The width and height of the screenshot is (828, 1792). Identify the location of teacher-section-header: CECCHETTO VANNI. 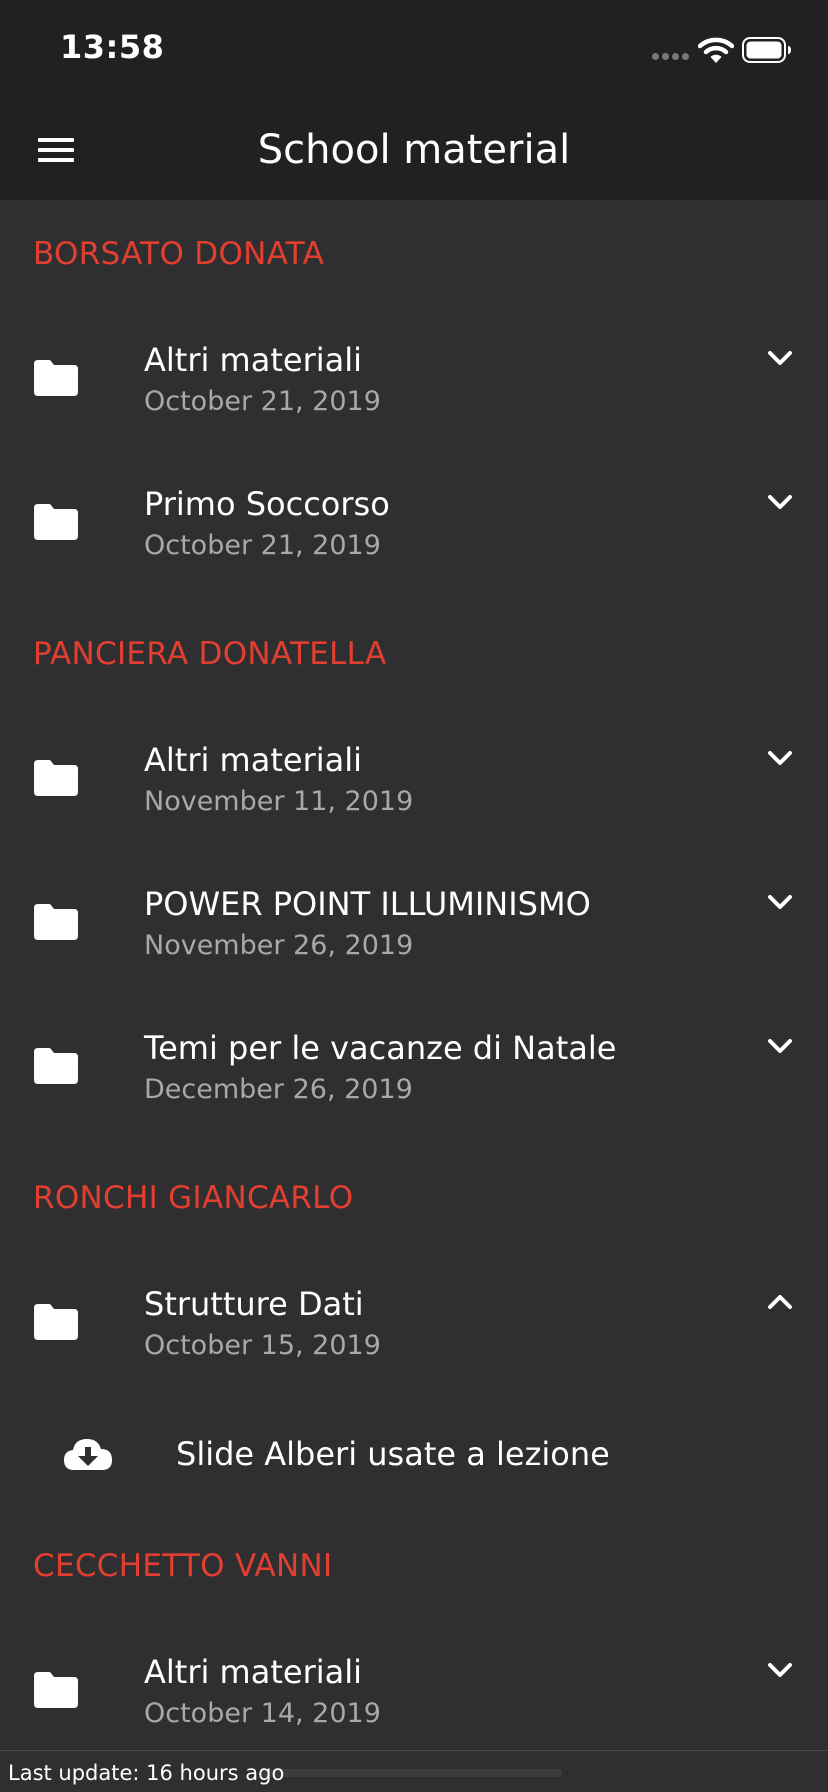
(183, 1566).